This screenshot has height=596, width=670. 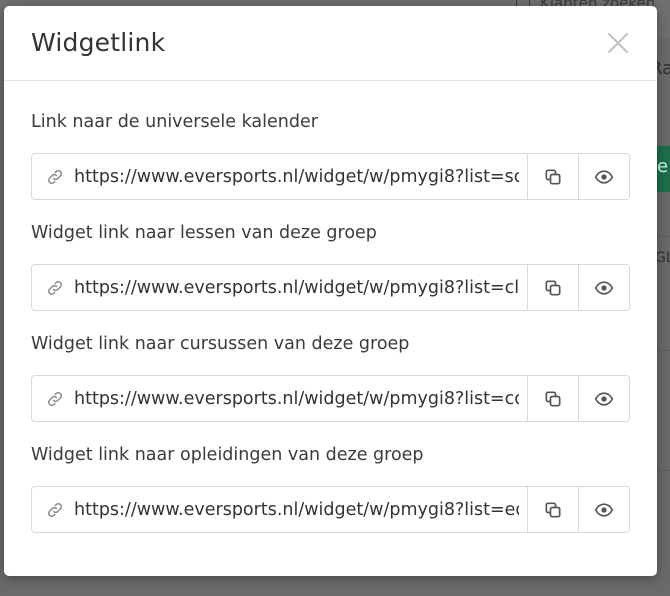 What do you see at coordinates (98, 42) in the screenshot?
I see `modal-title: Widgetlink` at bounding box center [98, 42].